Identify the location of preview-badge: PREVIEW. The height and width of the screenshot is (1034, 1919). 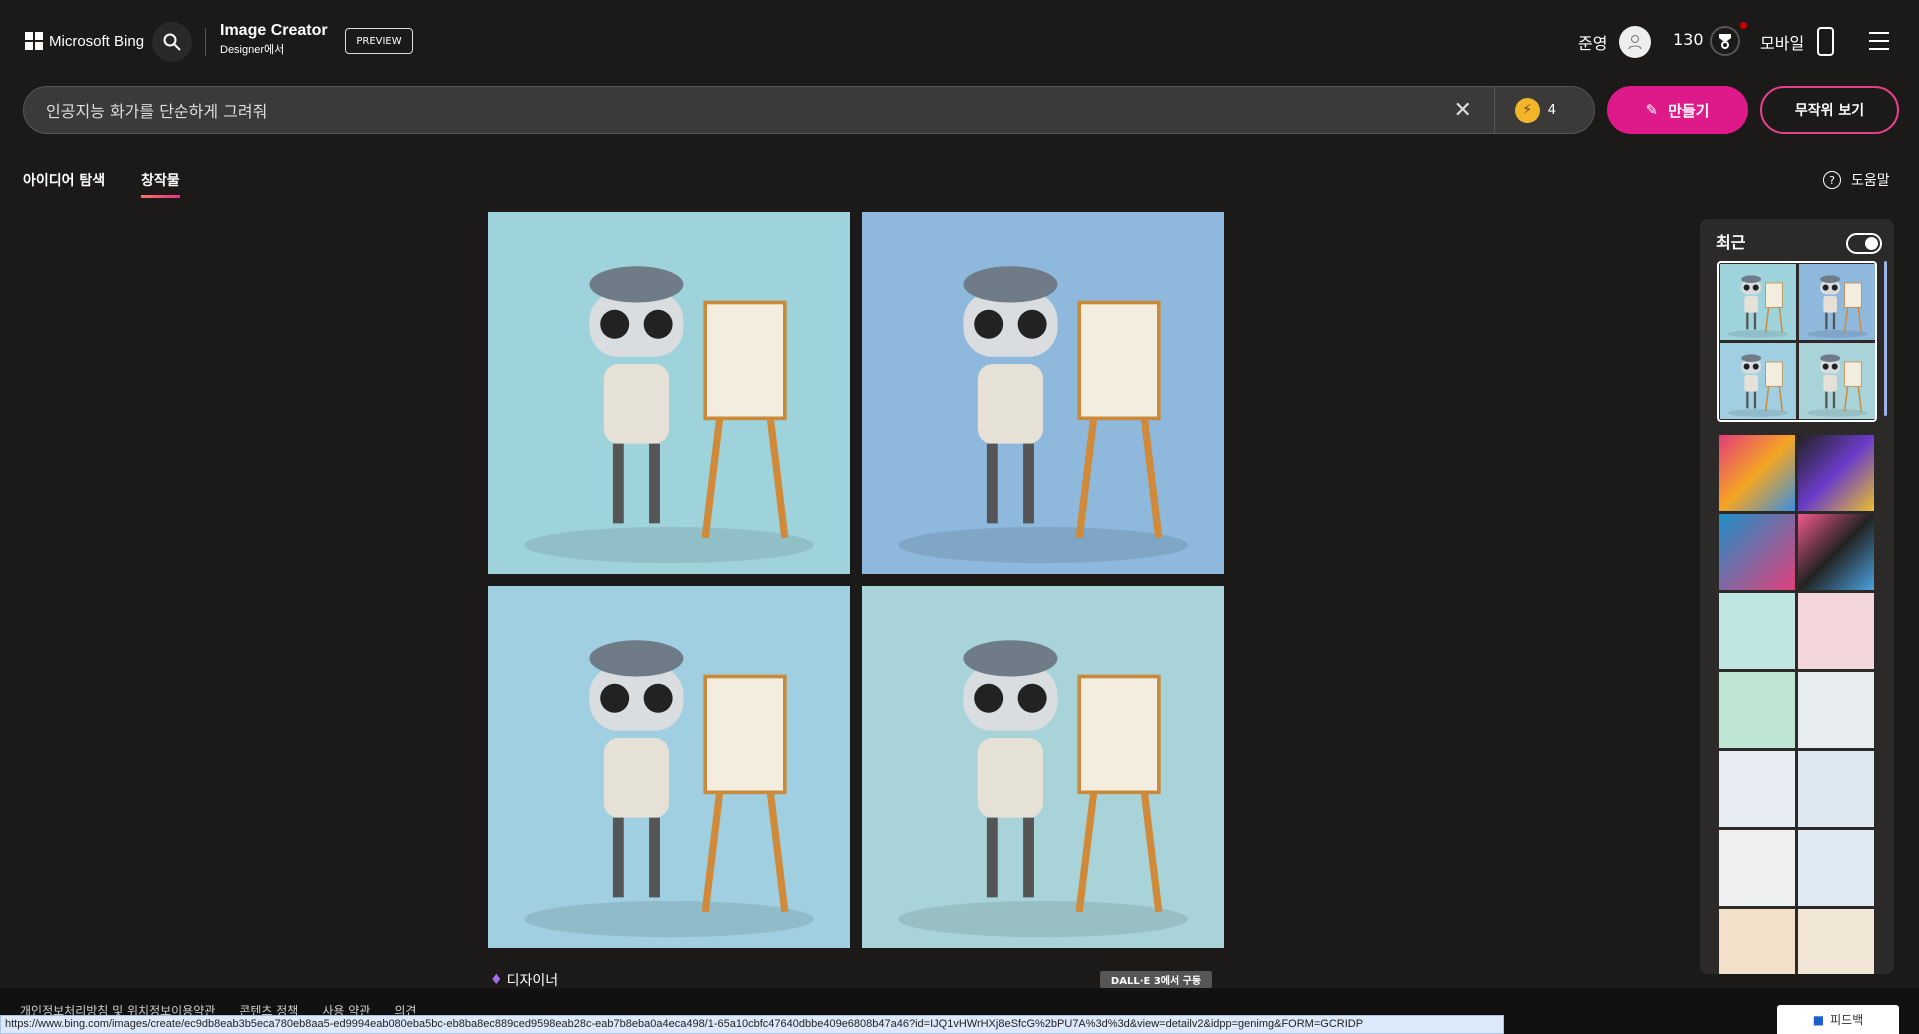
(379, 41).